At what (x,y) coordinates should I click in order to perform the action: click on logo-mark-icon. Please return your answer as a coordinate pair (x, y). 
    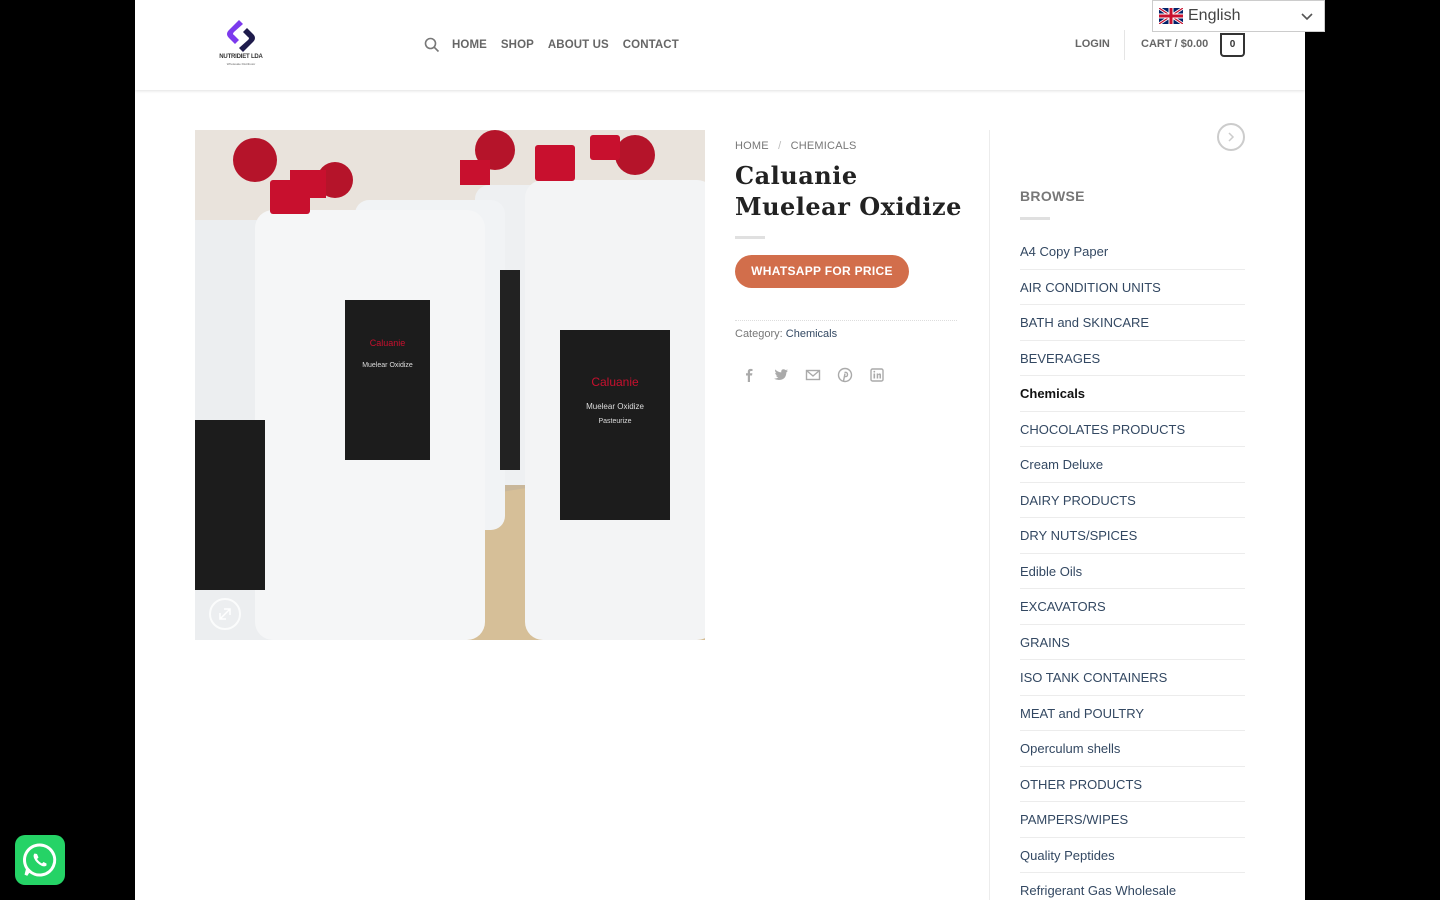
    Looking at the image, I should click on (241, 36).